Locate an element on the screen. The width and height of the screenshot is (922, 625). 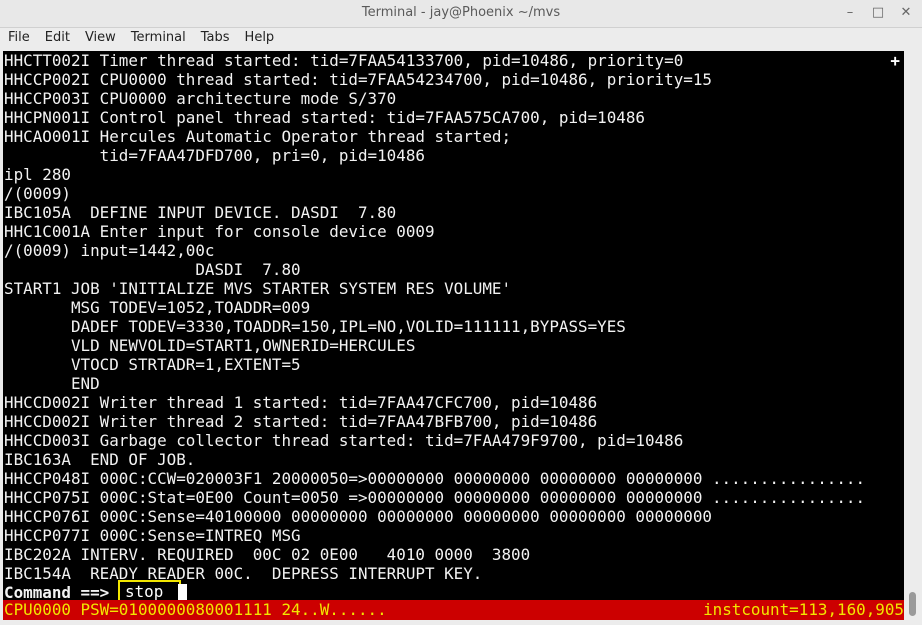
maximize-icon: □ is located at coordinates (878, 13).